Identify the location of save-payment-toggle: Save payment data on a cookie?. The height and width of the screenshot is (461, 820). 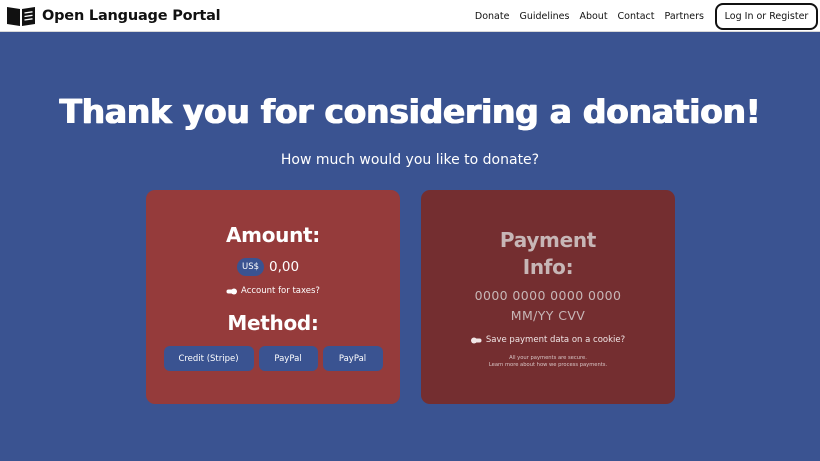
(548, 340).